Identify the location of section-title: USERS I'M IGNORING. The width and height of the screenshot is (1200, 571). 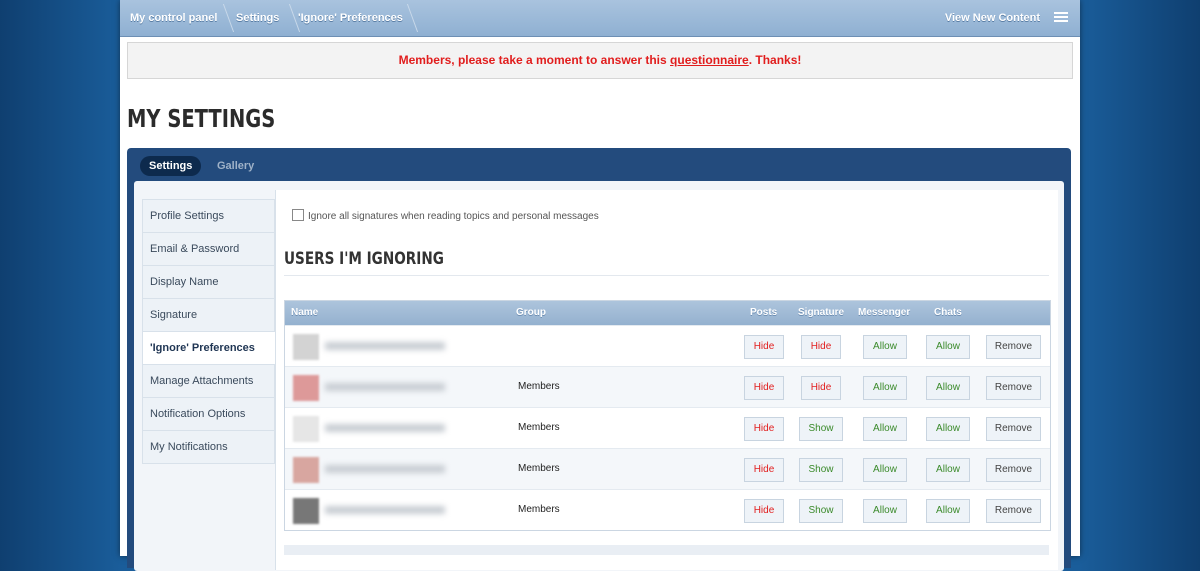
(364, 259).